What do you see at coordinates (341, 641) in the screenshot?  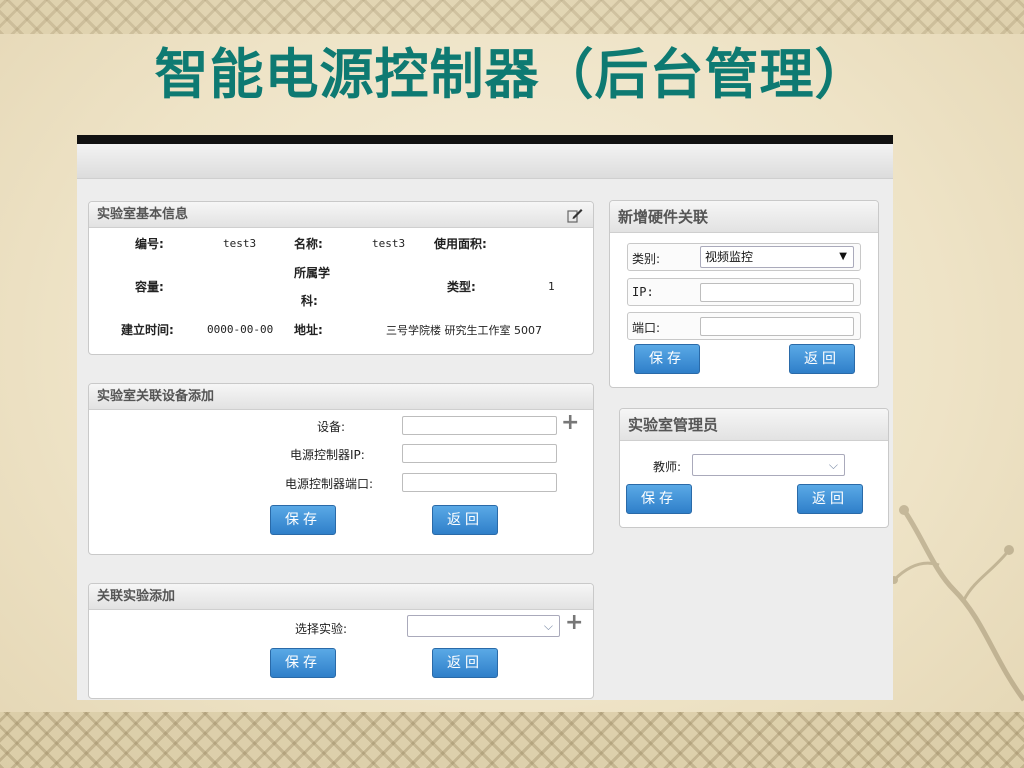 I see `experiment-add-panel: 关联实验添加 选择实验: ⌵ + 保存 返回` at bounding box center [341, 641].